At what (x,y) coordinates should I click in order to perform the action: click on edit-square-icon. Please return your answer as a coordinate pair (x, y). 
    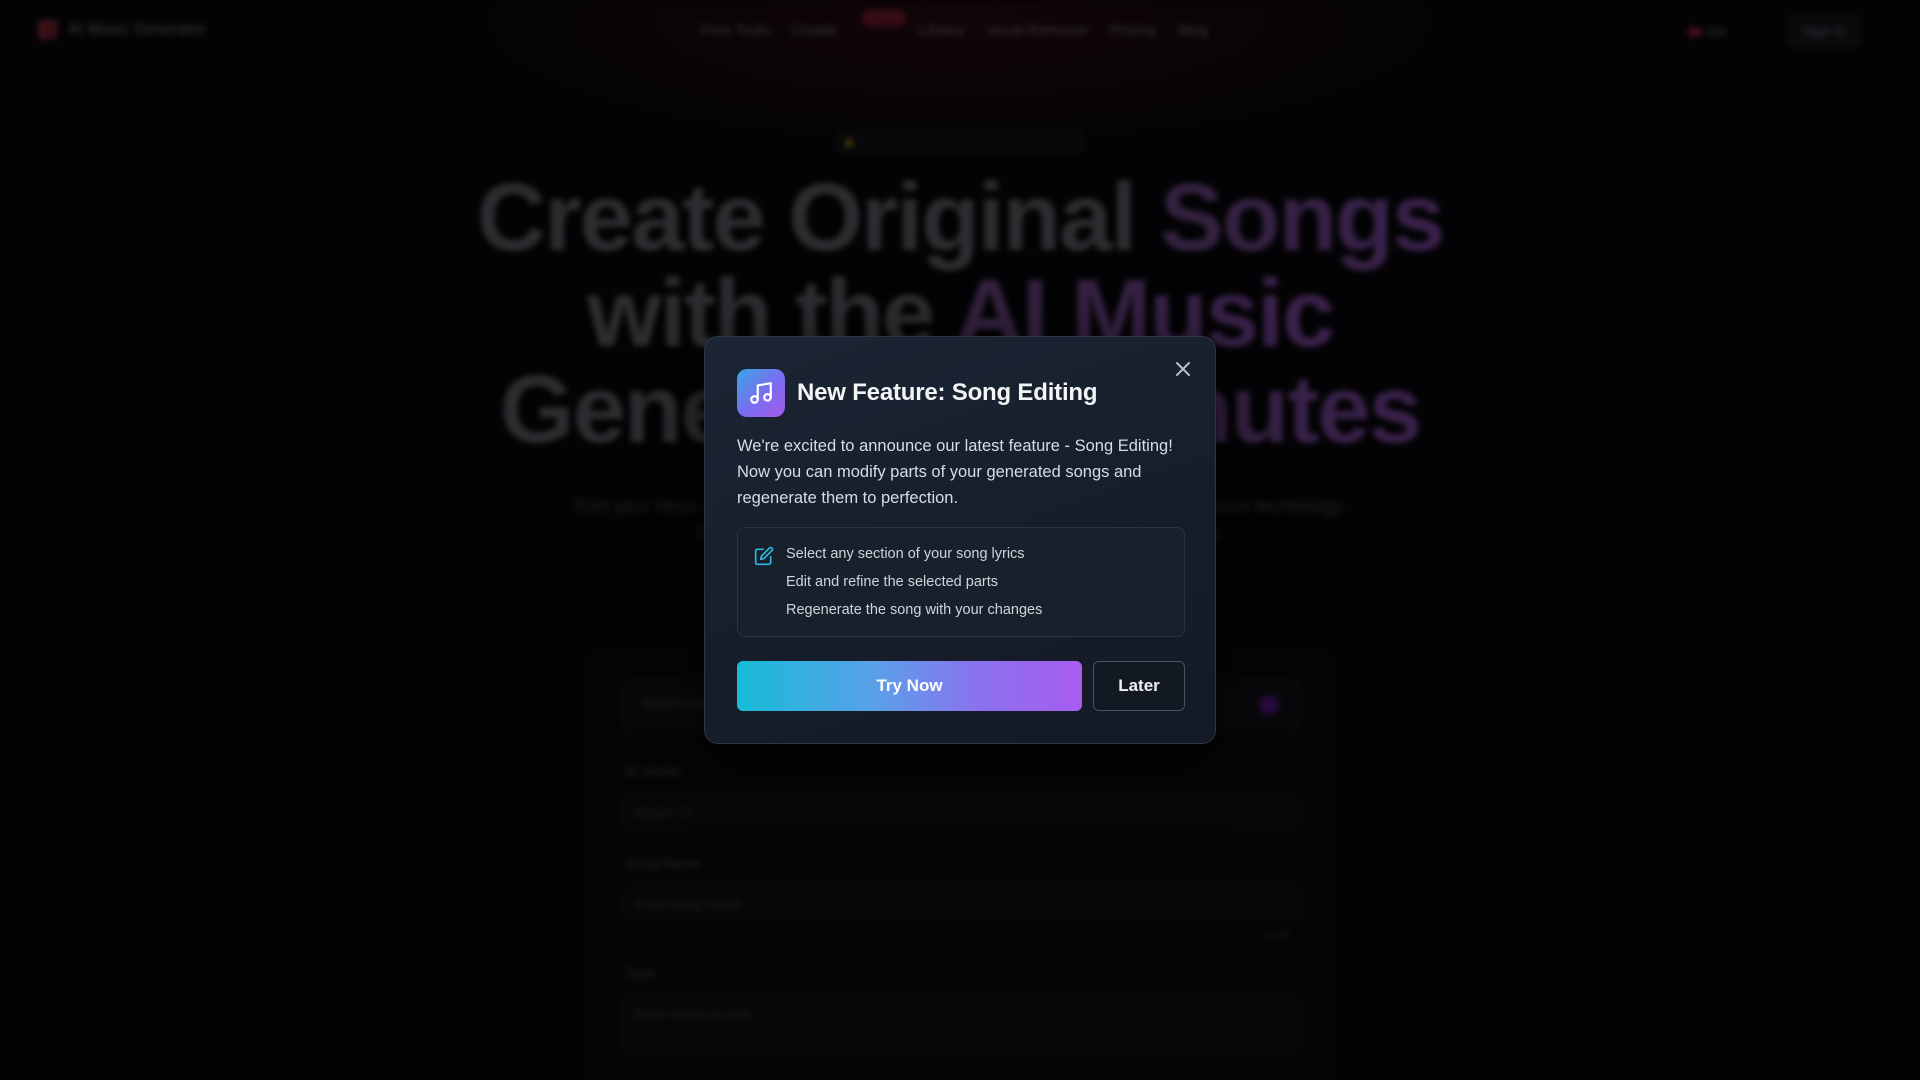
    Looking at the image, I should click on (764, 556).